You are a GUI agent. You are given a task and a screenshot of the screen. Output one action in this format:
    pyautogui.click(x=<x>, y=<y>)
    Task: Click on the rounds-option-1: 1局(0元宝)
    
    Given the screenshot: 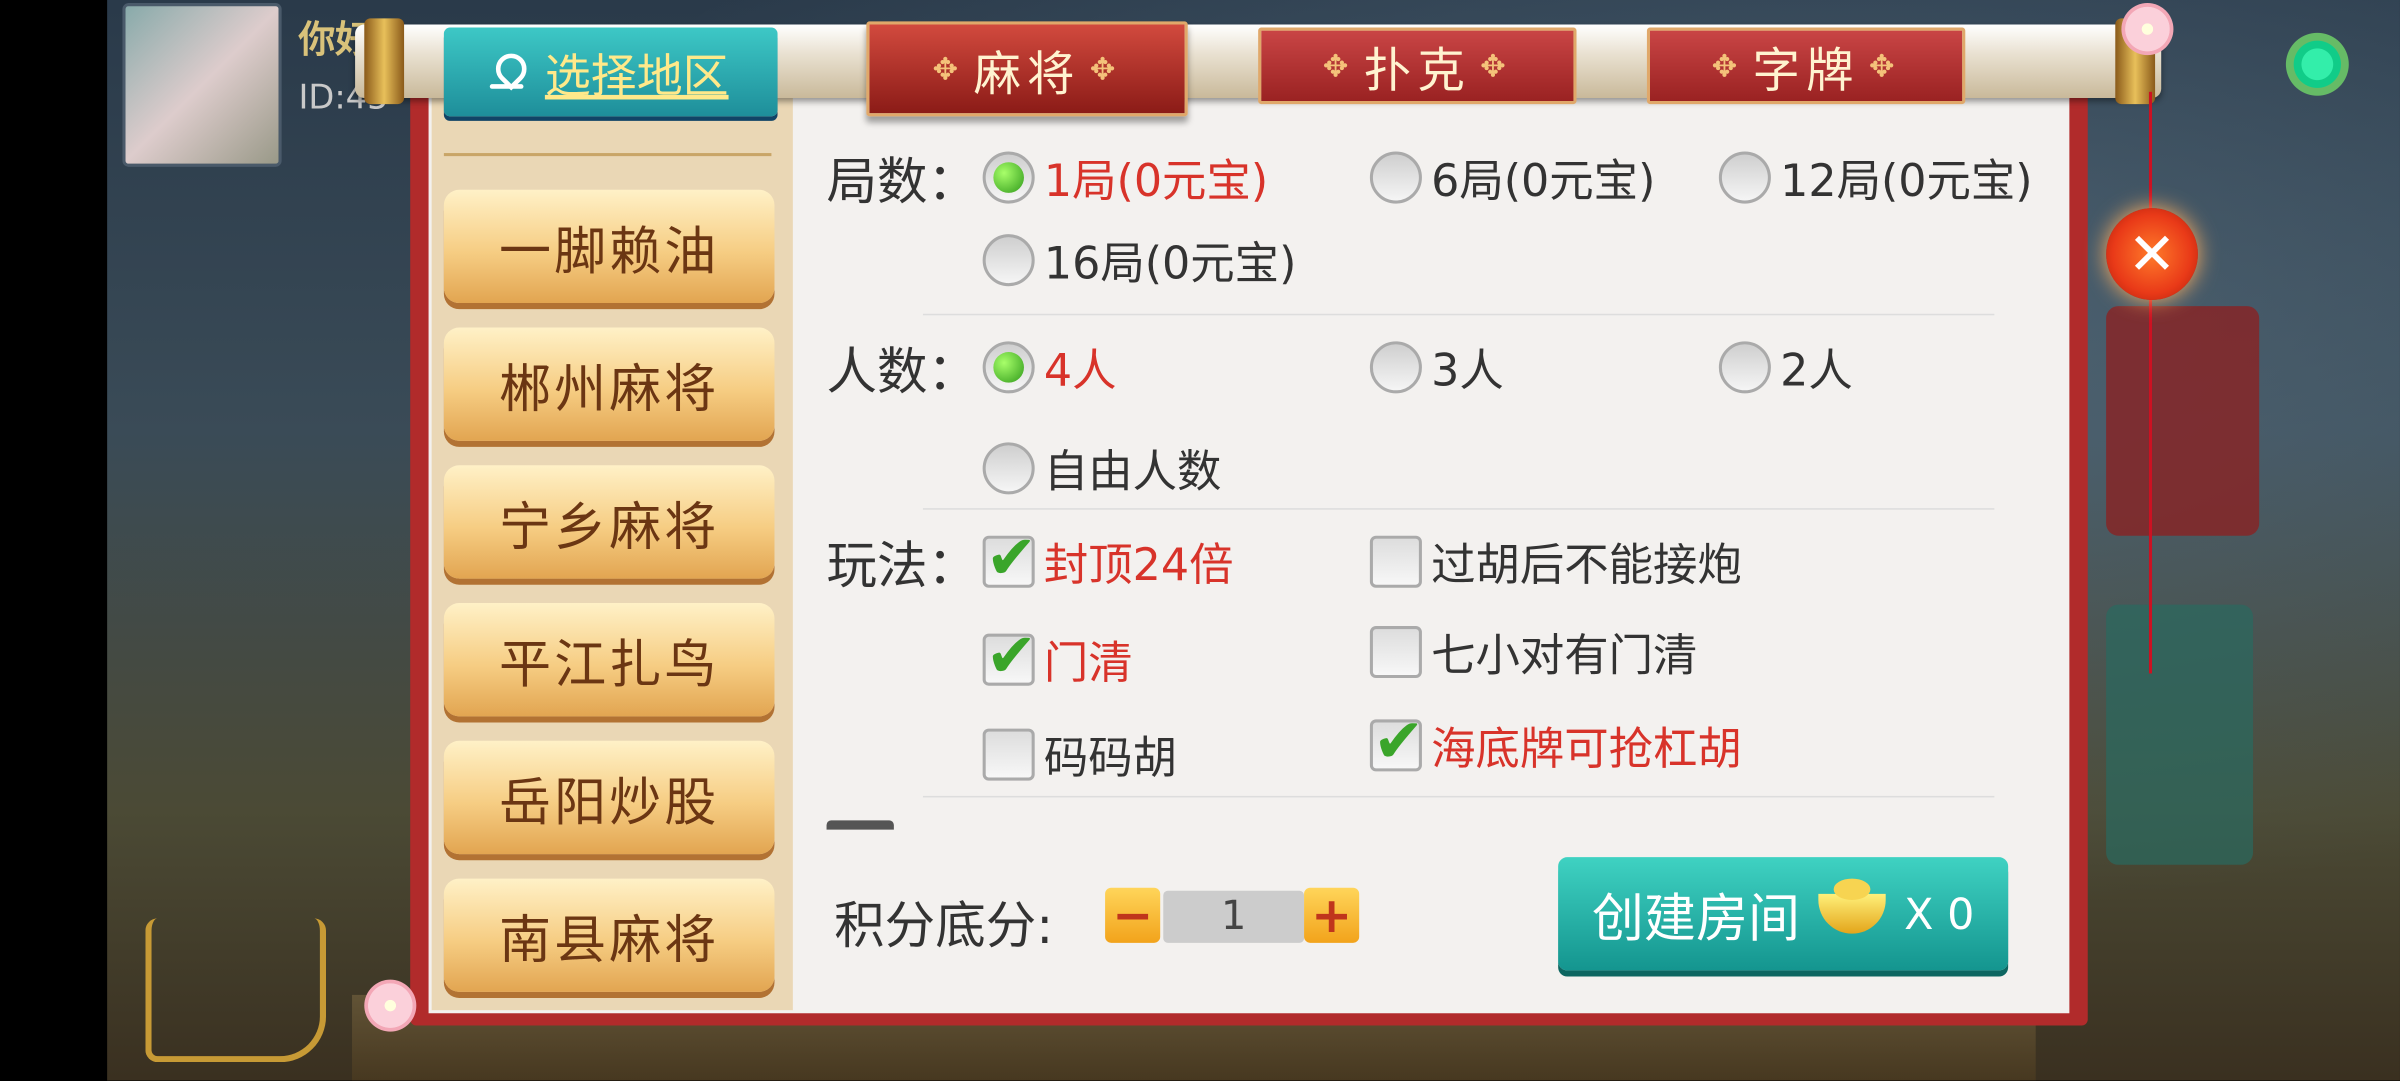 What is the action you would take?
    pyautogui.click(x=1125, y=177)
    